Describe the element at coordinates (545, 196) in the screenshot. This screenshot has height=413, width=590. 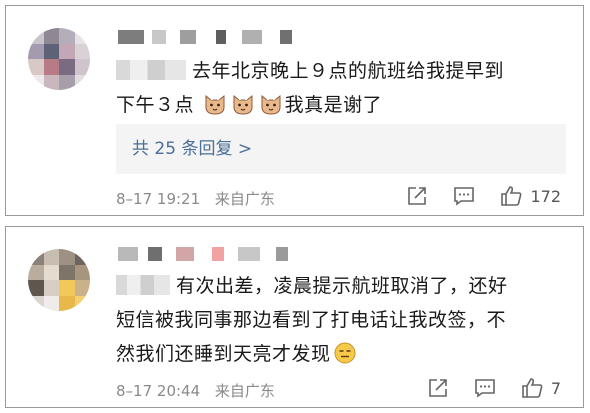
I see `like-count: 172` at that location.